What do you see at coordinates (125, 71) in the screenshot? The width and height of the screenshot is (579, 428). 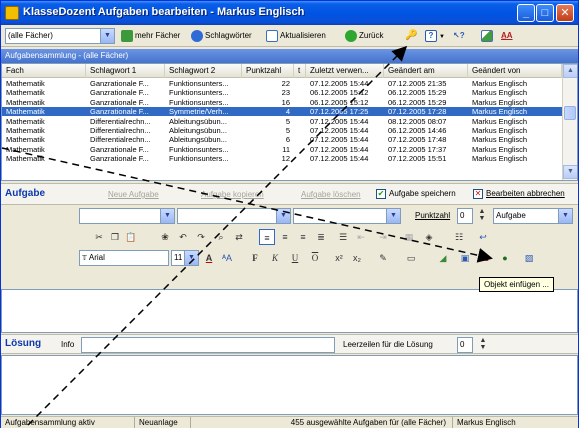 I see `column-header: Schlagwort 1` at bounding box center [125, 71].